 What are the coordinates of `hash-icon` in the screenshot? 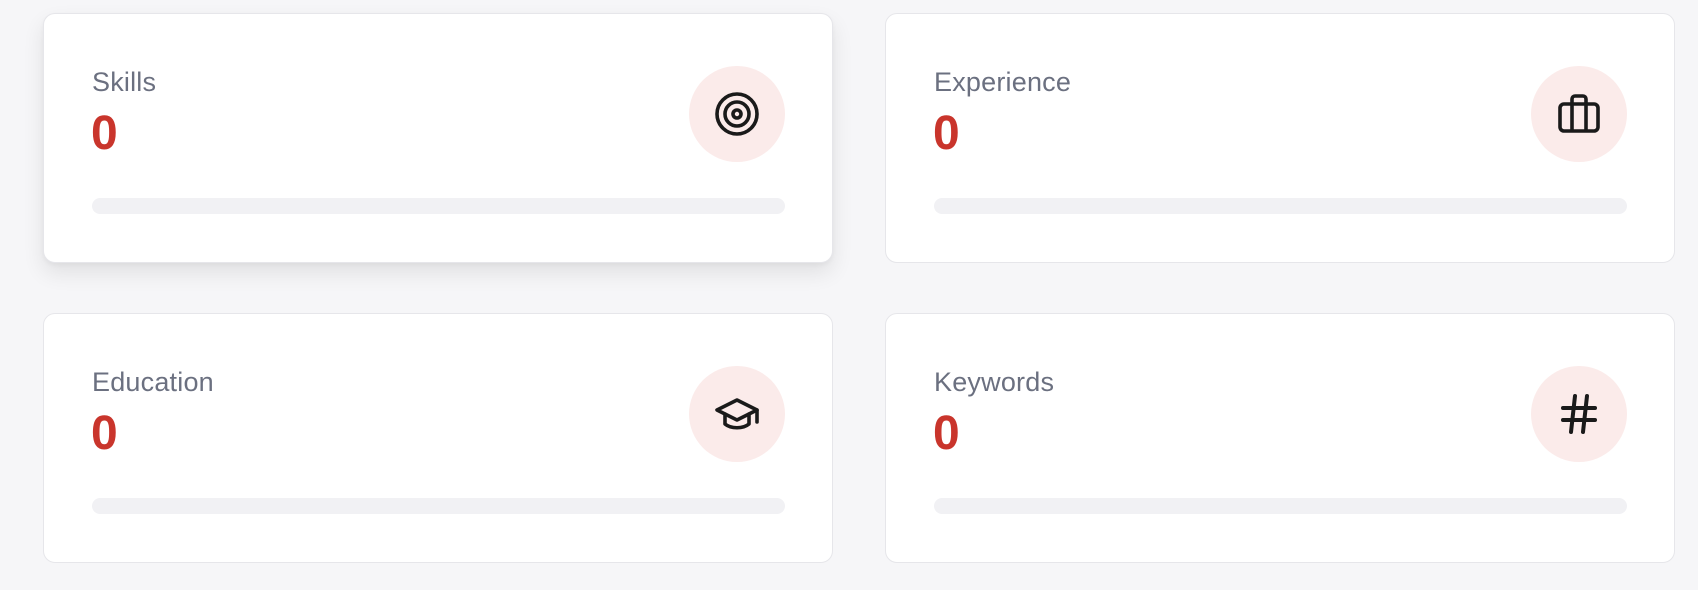 It's located at (1579, 414).